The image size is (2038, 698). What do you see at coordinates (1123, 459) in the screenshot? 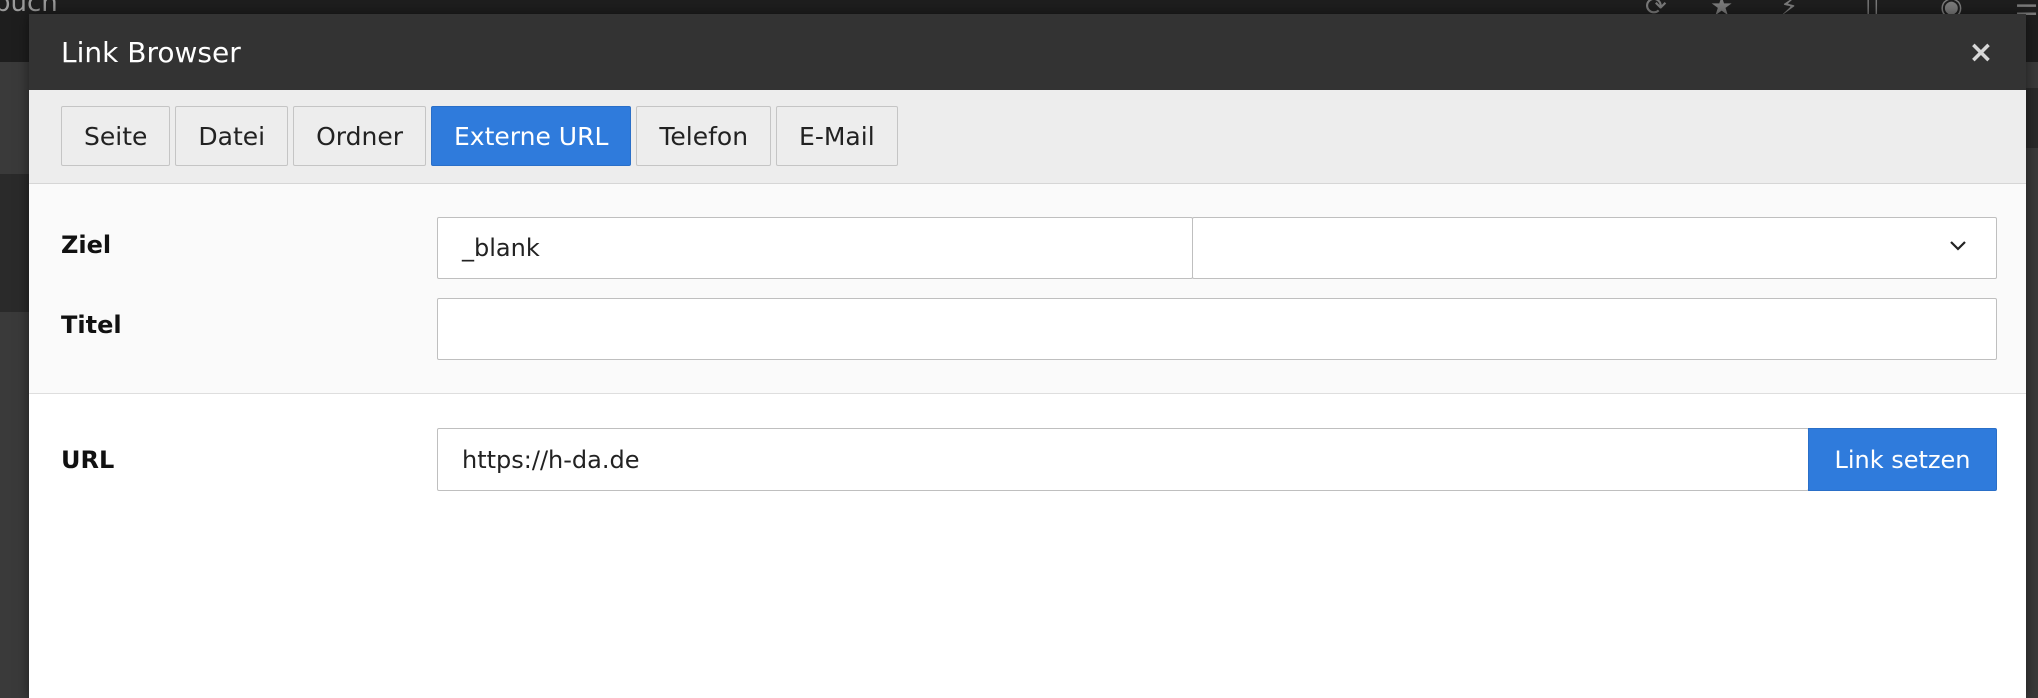
I see `url-input: https://h-da.de` at bounding box center [1123, 459].